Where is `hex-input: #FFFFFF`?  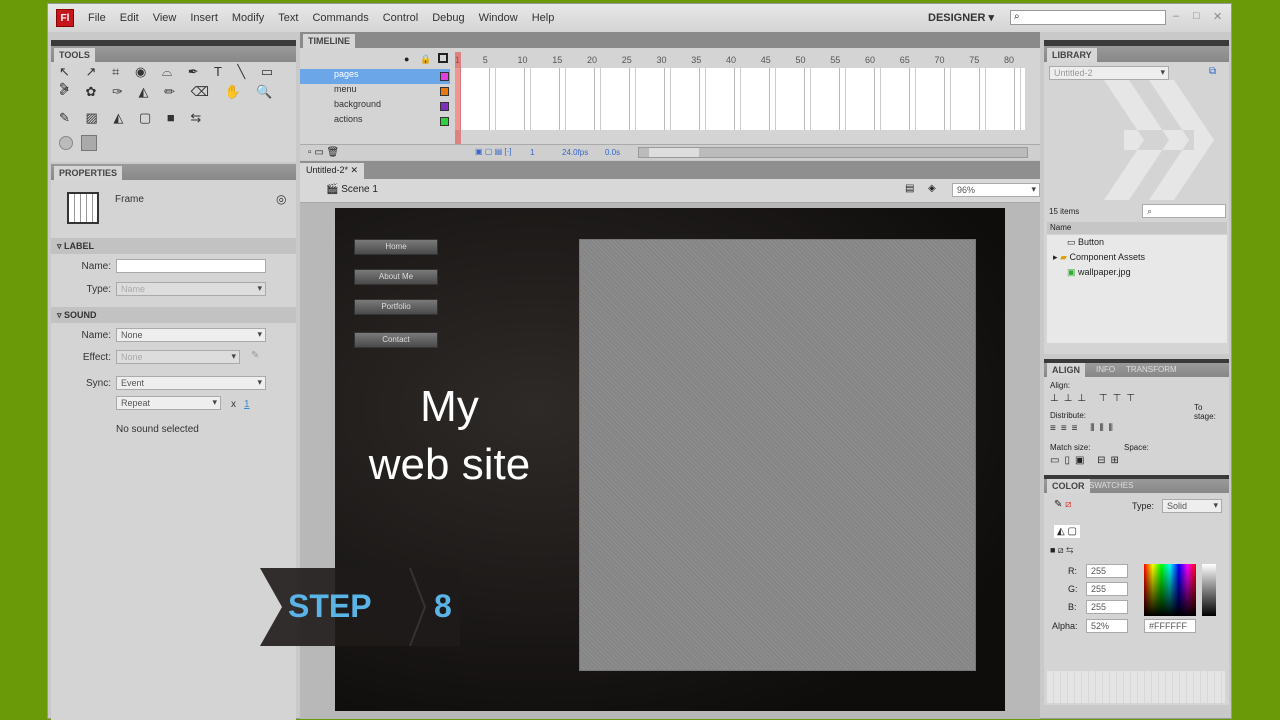 hex-input: #FFFFFF is located at coordinates (1170, 626).